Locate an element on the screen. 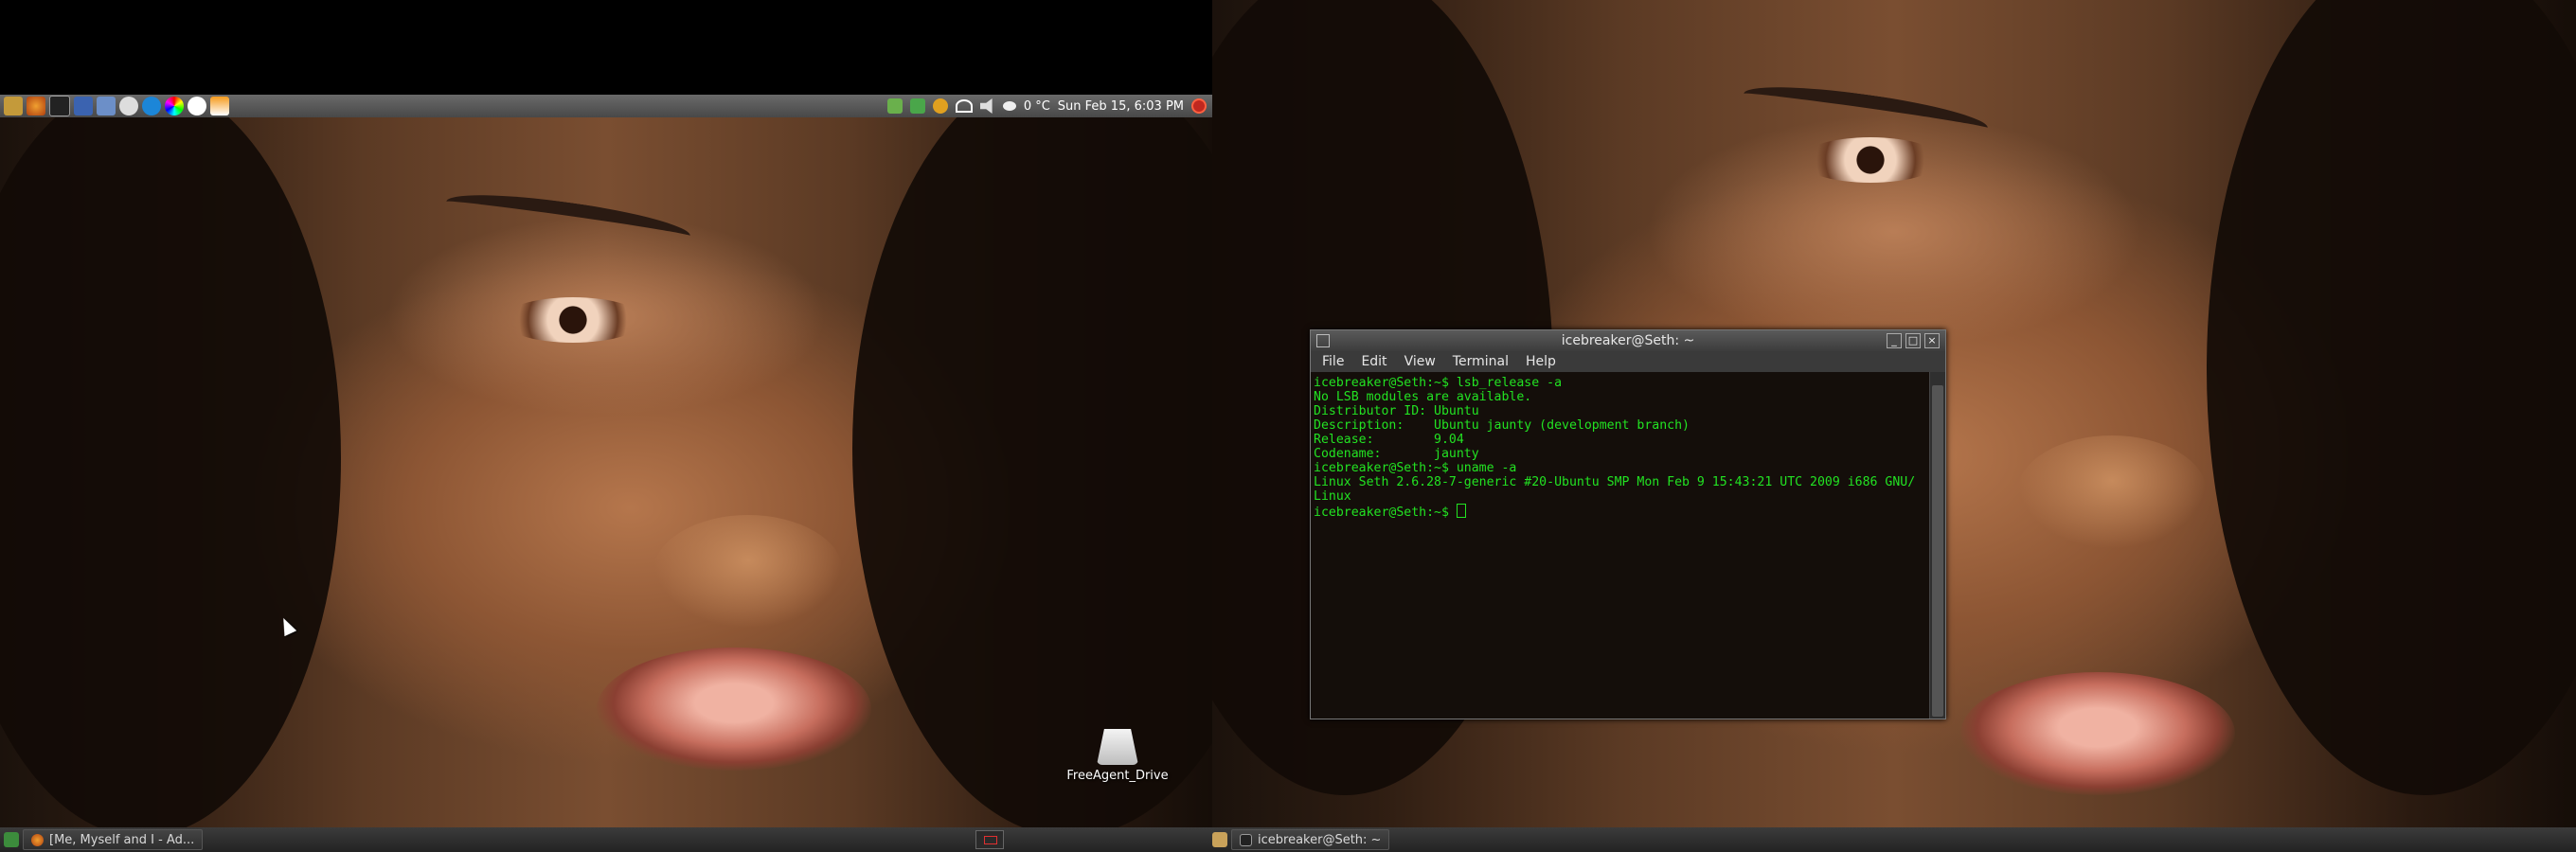 Image resolution: width=2576 pixels, height=852 pixels. drive-icon is located at coordinates (1117, 747).